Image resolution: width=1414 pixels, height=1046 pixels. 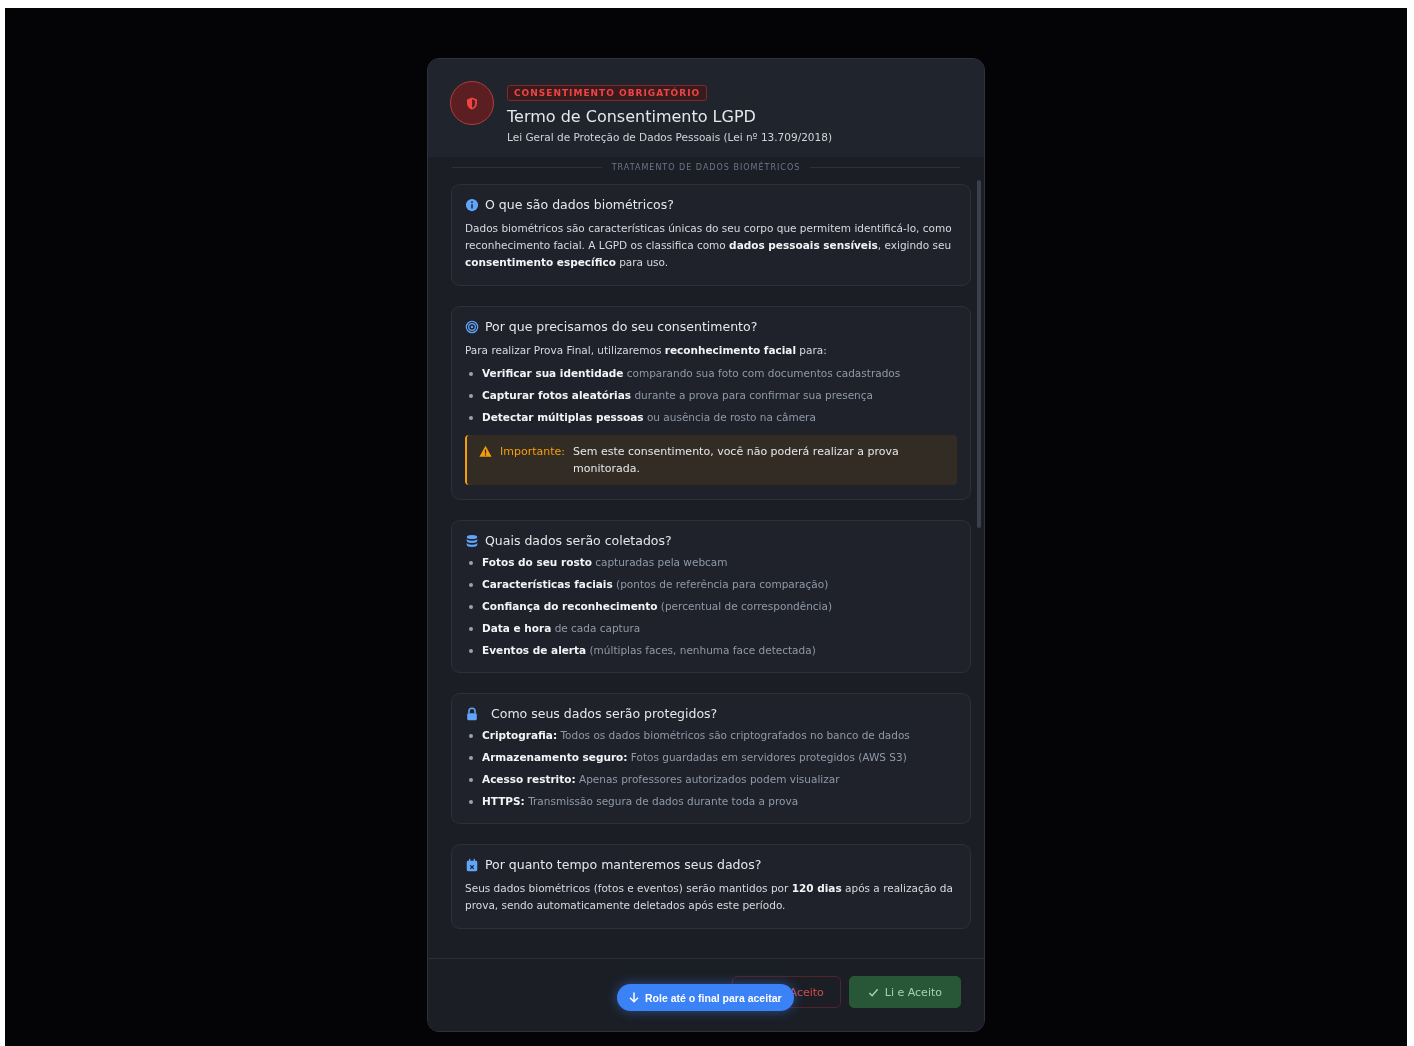 I want to click on section-divider-label: TRATAMENTO DE DADOS BIOMÉTRICOS, so click(x=706, y=167).